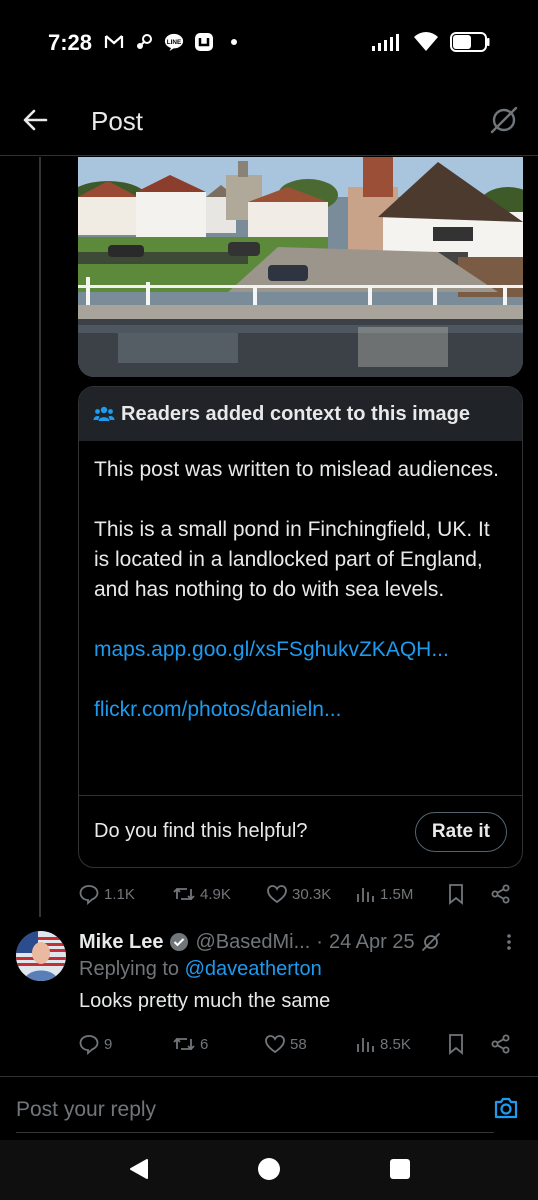 This screenshot has height=1200, width=538. Describe the element at coordinates (70, 42) in the screenshot. I see `status-time: 7:28` at that location.